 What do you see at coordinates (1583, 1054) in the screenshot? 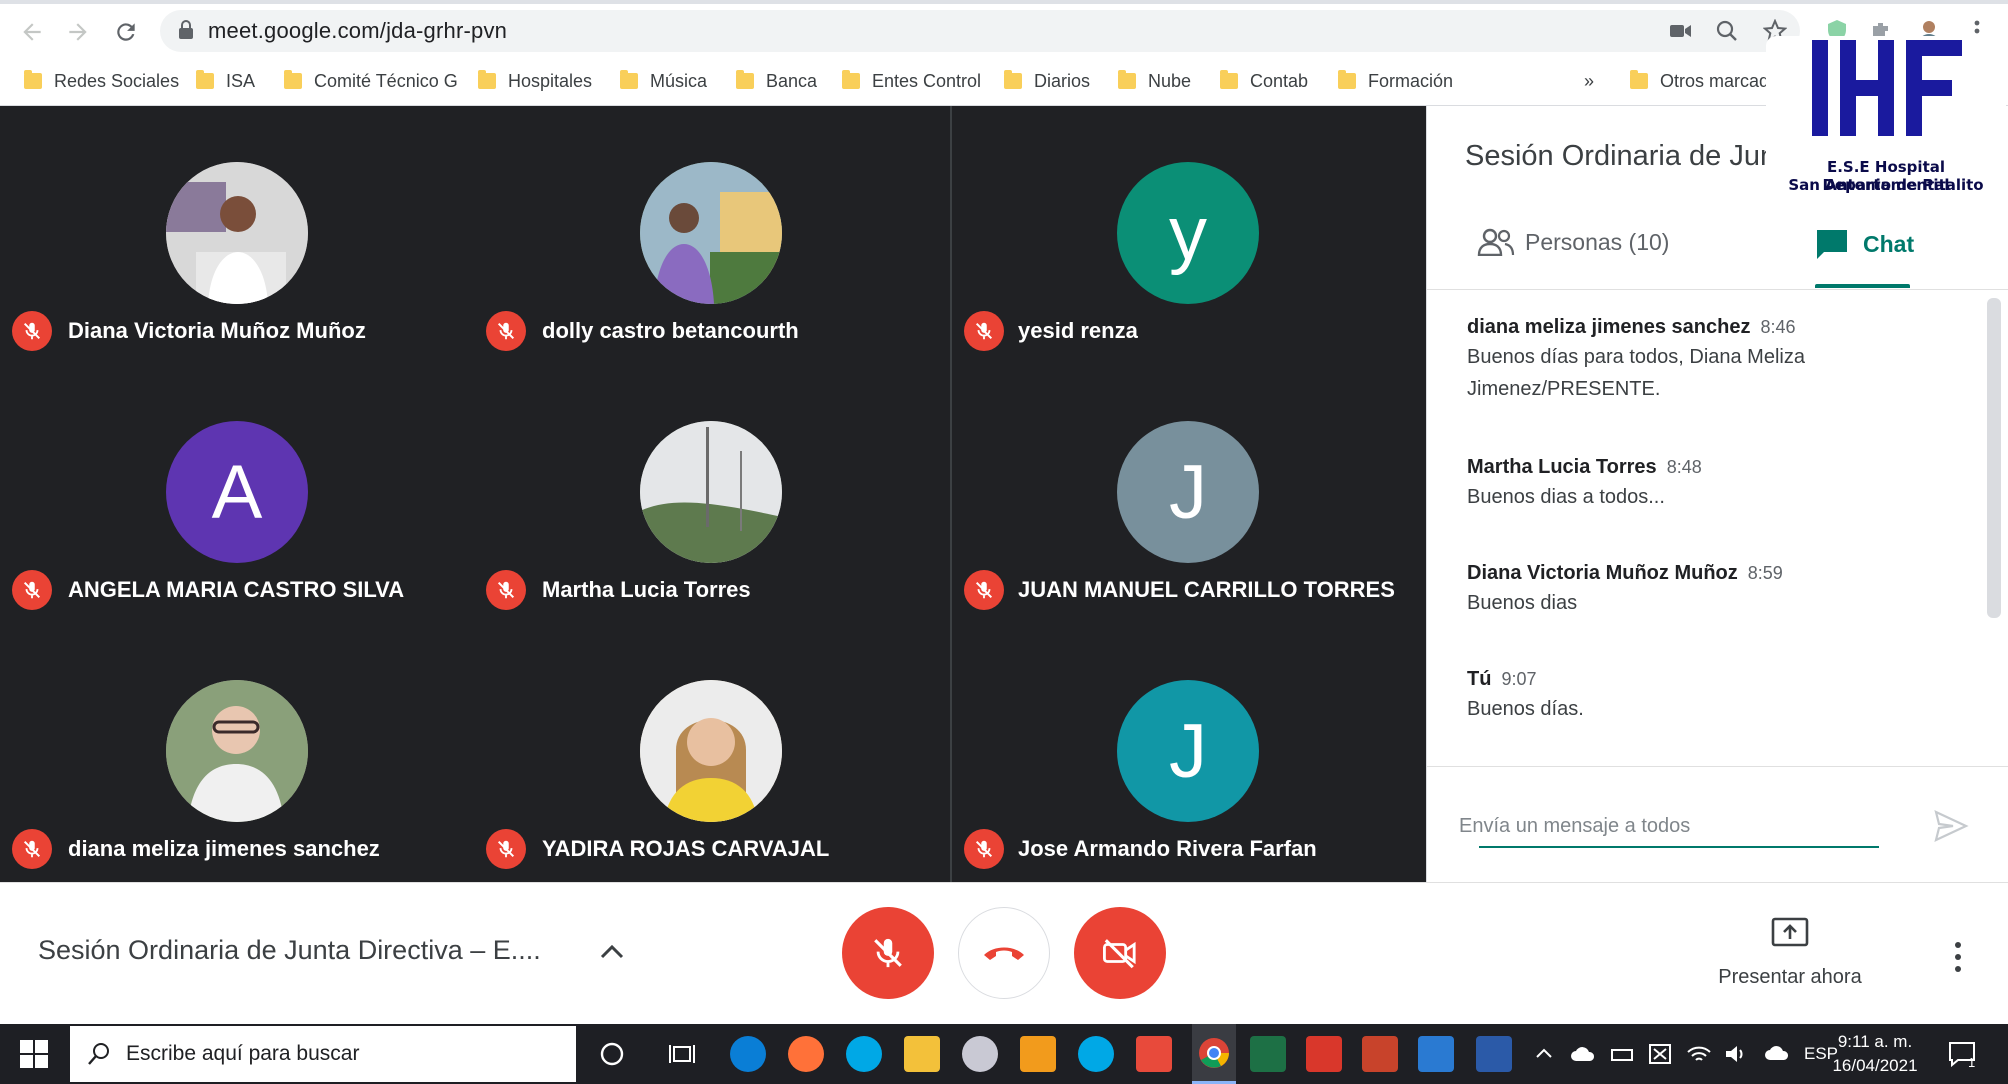
I see `onedrive-icon` at bounding box center [1583, 1054].